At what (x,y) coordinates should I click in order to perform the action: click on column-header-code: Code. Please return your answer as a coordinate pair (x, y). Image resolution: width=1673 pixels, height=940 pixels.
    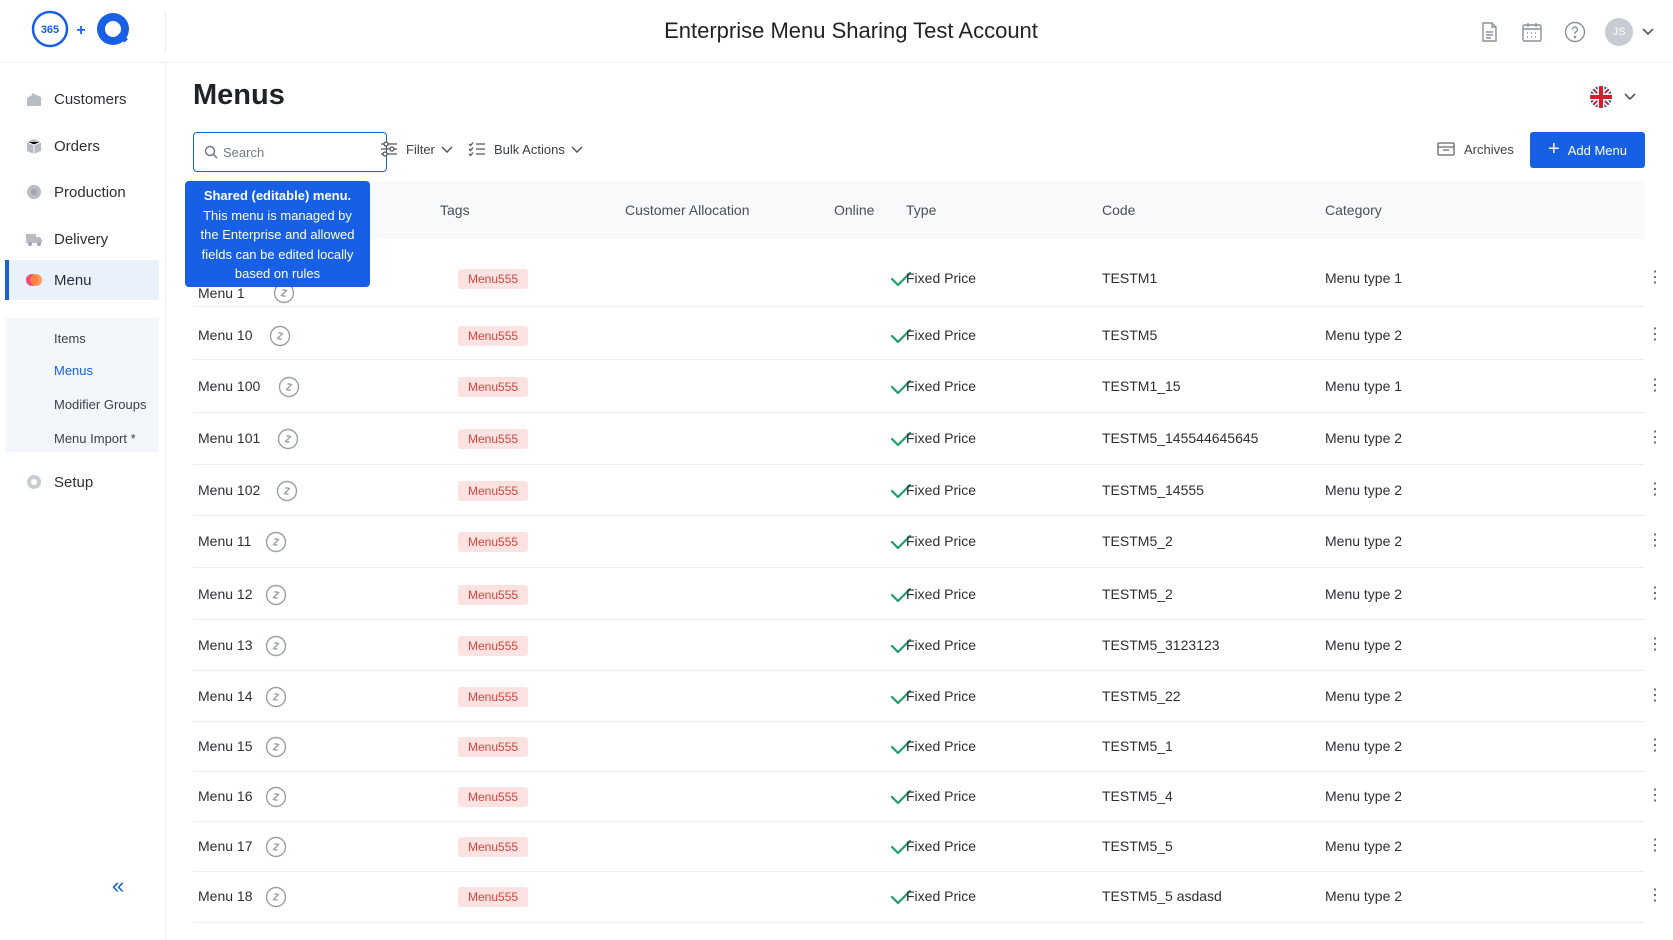
    Looking at the image, I should click on (1118, 210).